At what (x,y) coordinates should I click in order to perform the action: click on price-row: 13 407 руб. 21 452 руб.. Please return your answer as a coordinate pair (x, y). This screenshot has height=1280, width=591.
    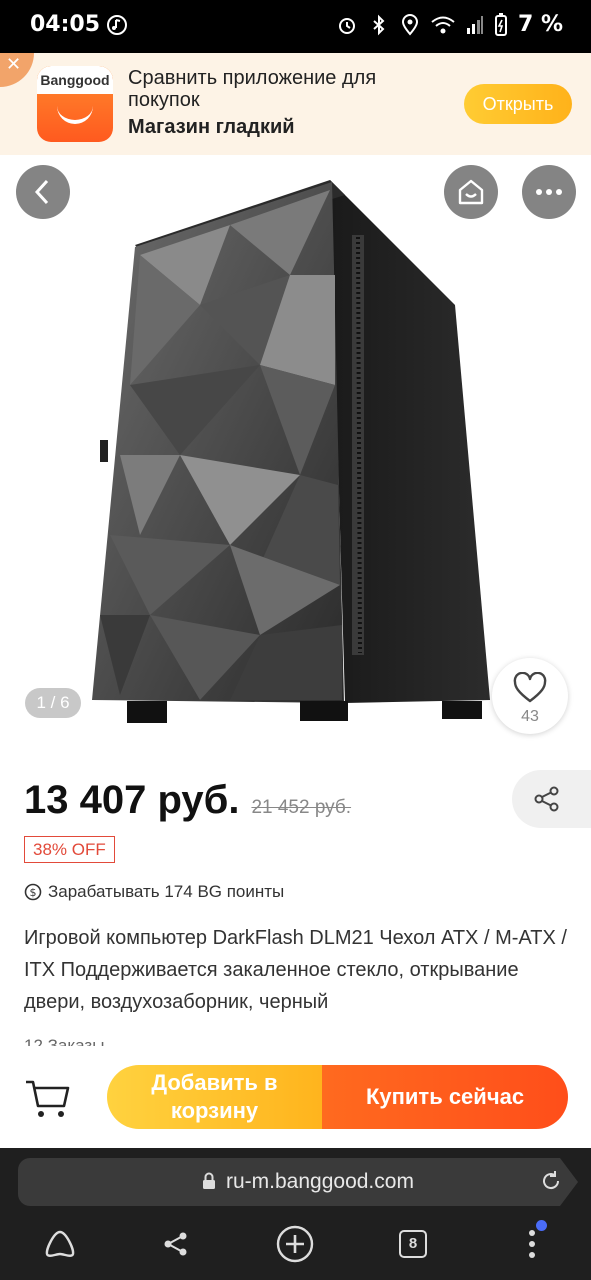
    Looking at the image, I should click on (187, 800).